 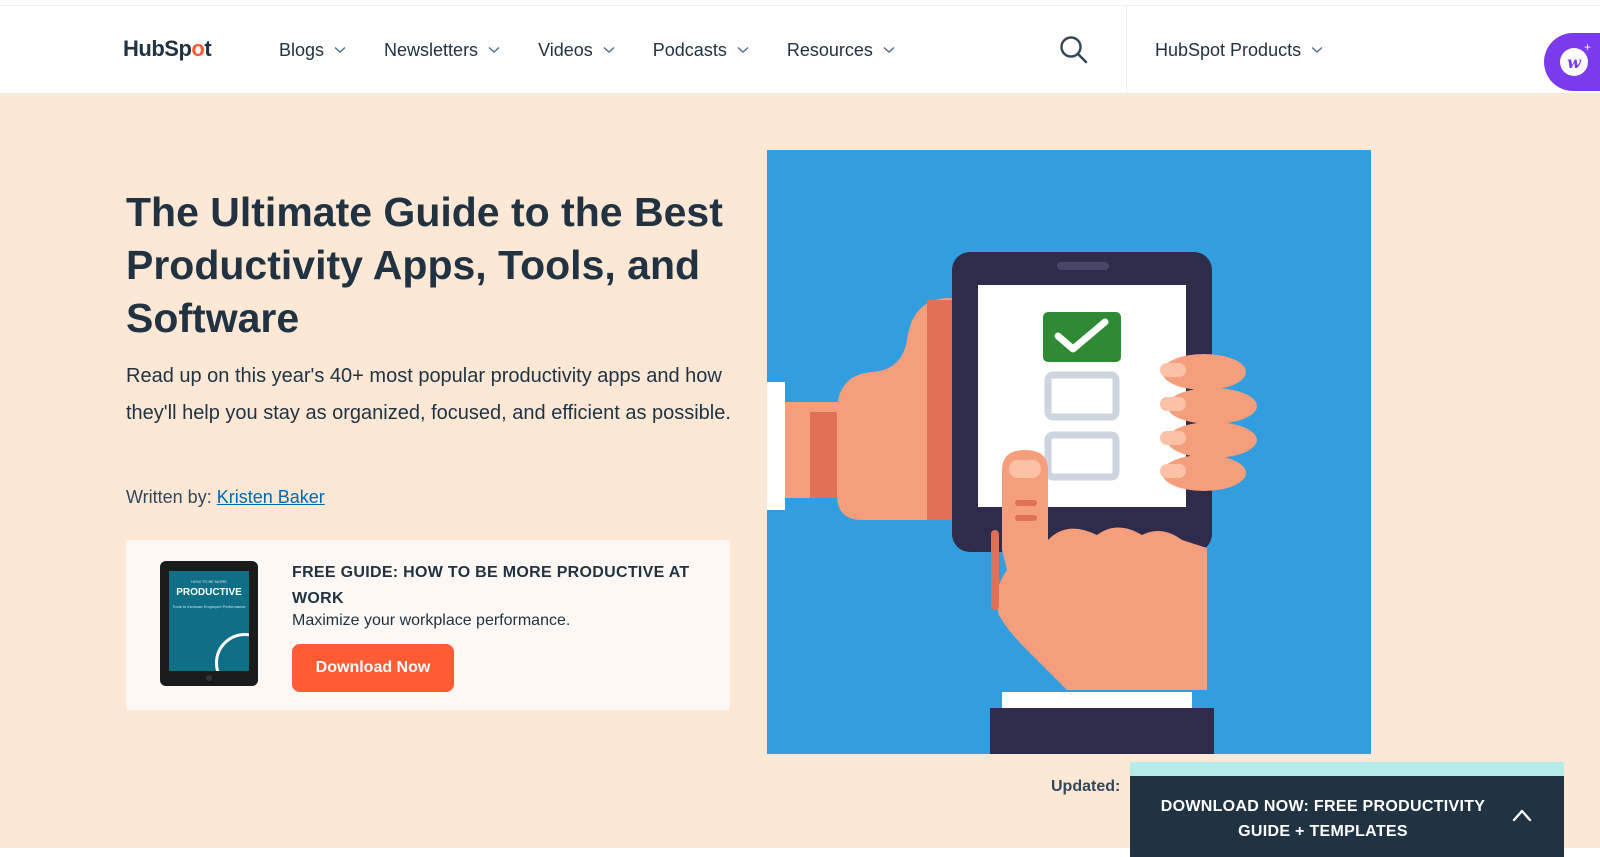 What do you see at coordinates (1102, 731) in the screenshot?
I see `right-sleeve` at bounding box center [1102, 731].